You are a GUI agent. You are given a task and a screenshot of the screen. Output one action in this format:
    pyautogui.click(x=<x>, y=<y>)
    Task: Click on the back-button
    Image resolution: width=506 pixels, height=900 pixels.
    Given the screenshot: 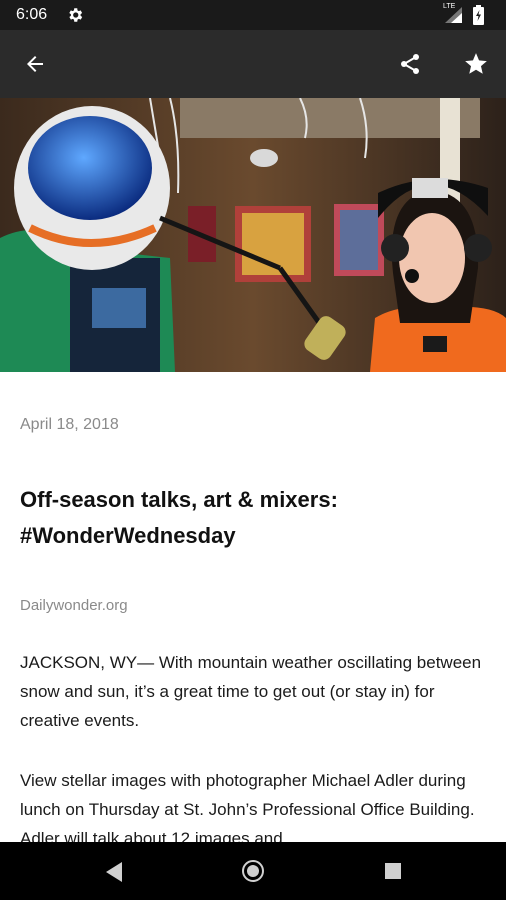 What is the action you would take?
    pyautogui.click(x=35, y=64)
    